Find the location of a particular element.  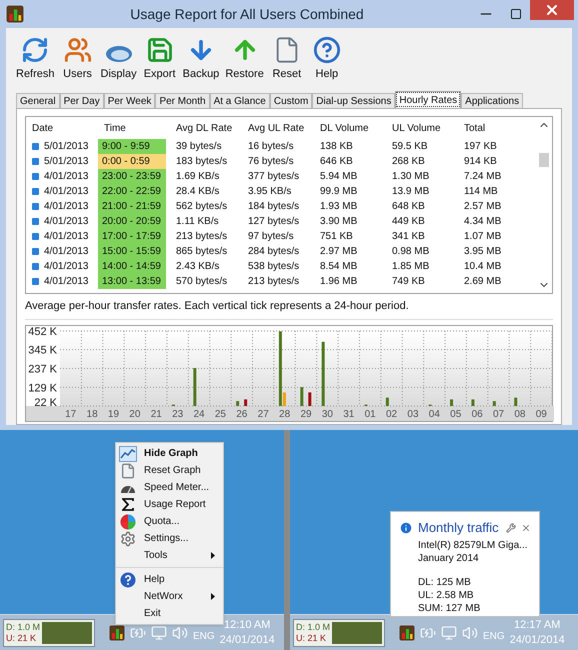

table-cell-text: 8.54 MB is located at coordinates (338, 267).